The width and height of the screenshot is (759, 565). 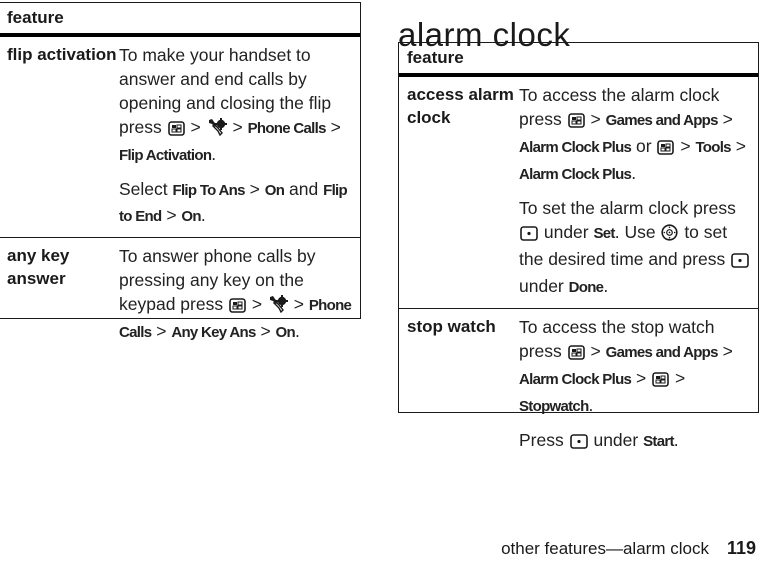 I want to click on feature-name: flip activation, so click(x=62, y=54).